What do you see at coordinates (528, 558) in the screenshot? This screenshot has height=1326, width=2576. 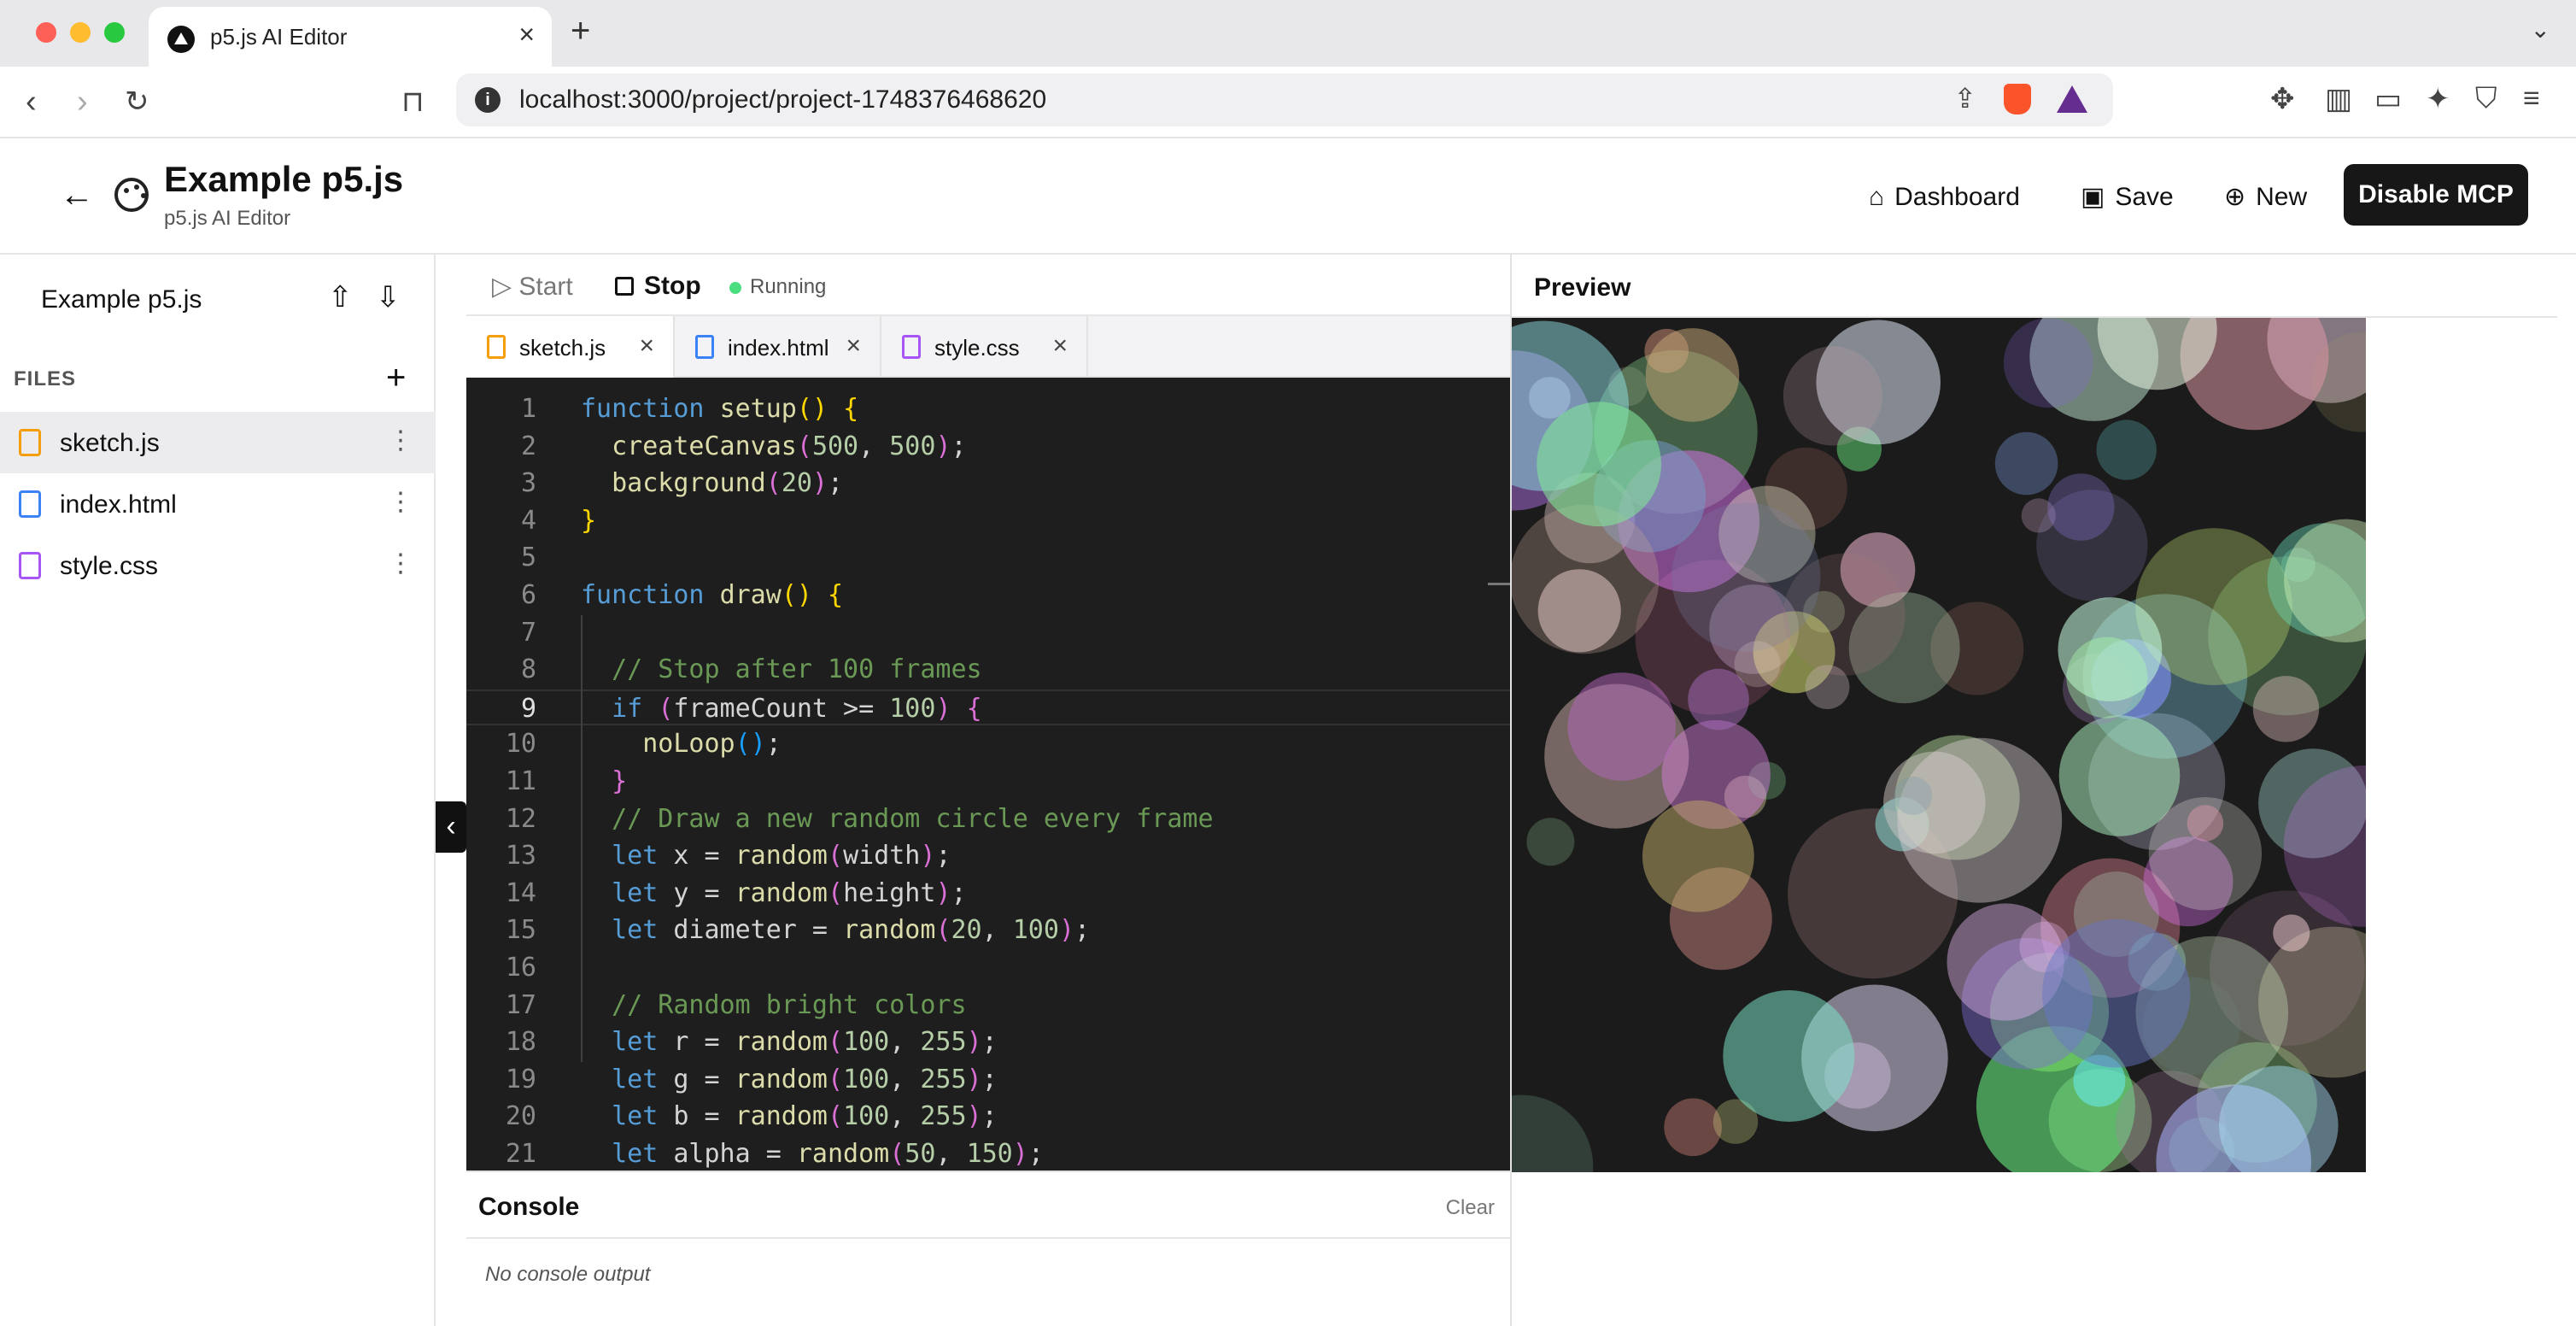 I see `line-number: 5` at bounding box center [528, 558].